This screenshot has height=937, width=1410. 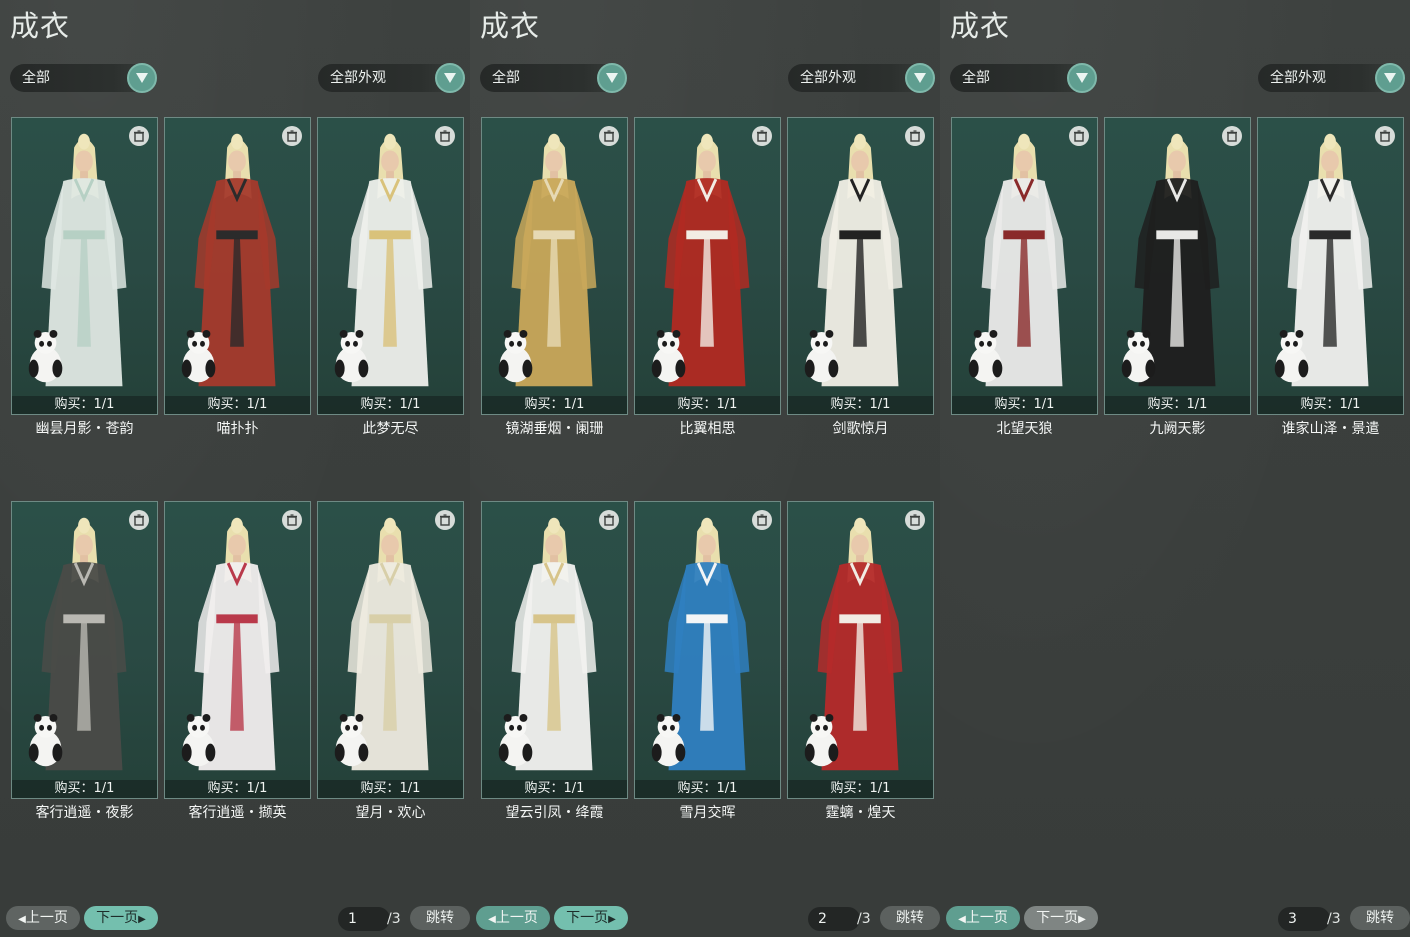 I want to click on page-number-input: 1, so click(x=364, y=919).